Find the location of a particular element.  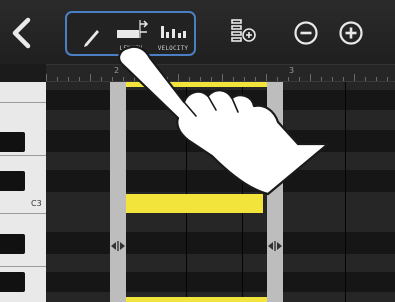

chevron-left-icon is located at coordinates (21, 33).